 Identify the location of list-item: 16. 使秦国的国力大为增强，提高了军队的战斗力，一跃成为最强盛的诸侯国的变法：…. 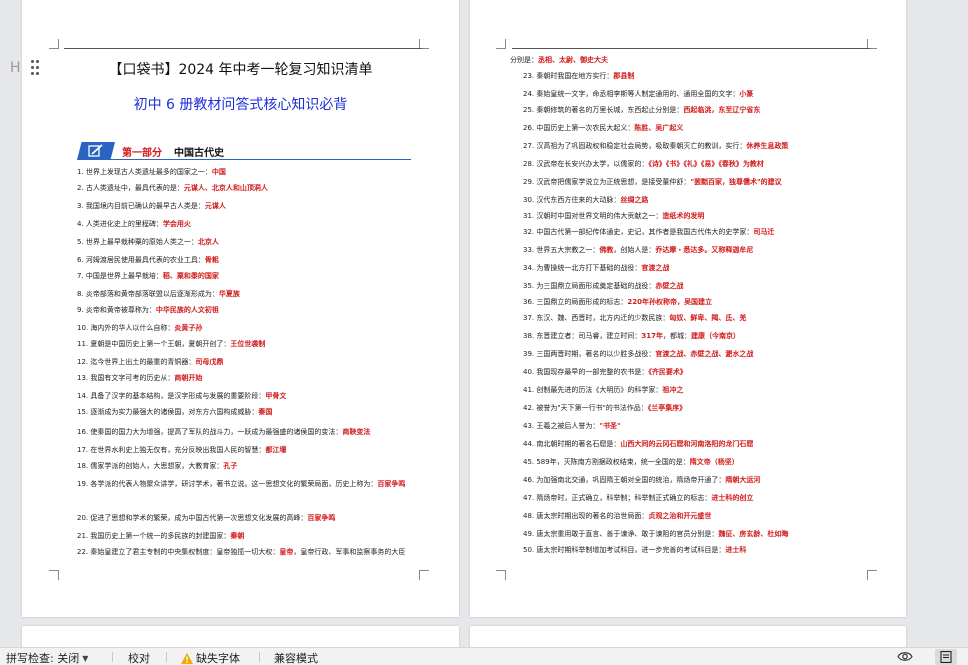
(250, 432).